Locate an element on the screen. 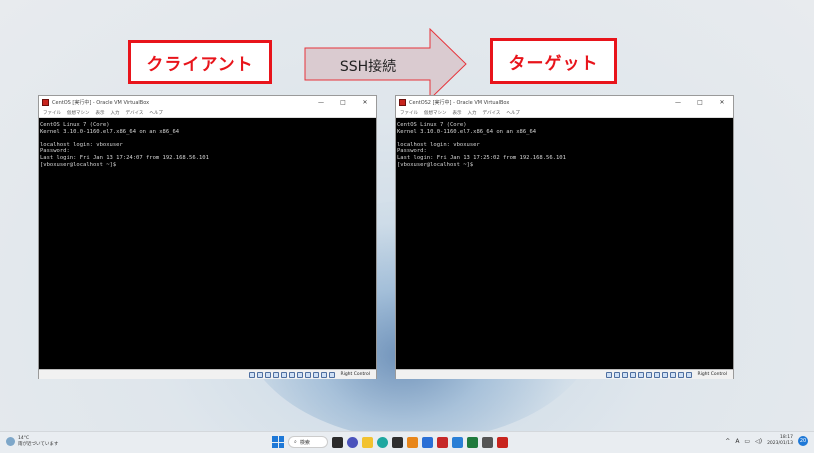  vm-window-title: CentOS2 [実行中] - Oracle VM VirtualBox is located at coordinates (459, 103).